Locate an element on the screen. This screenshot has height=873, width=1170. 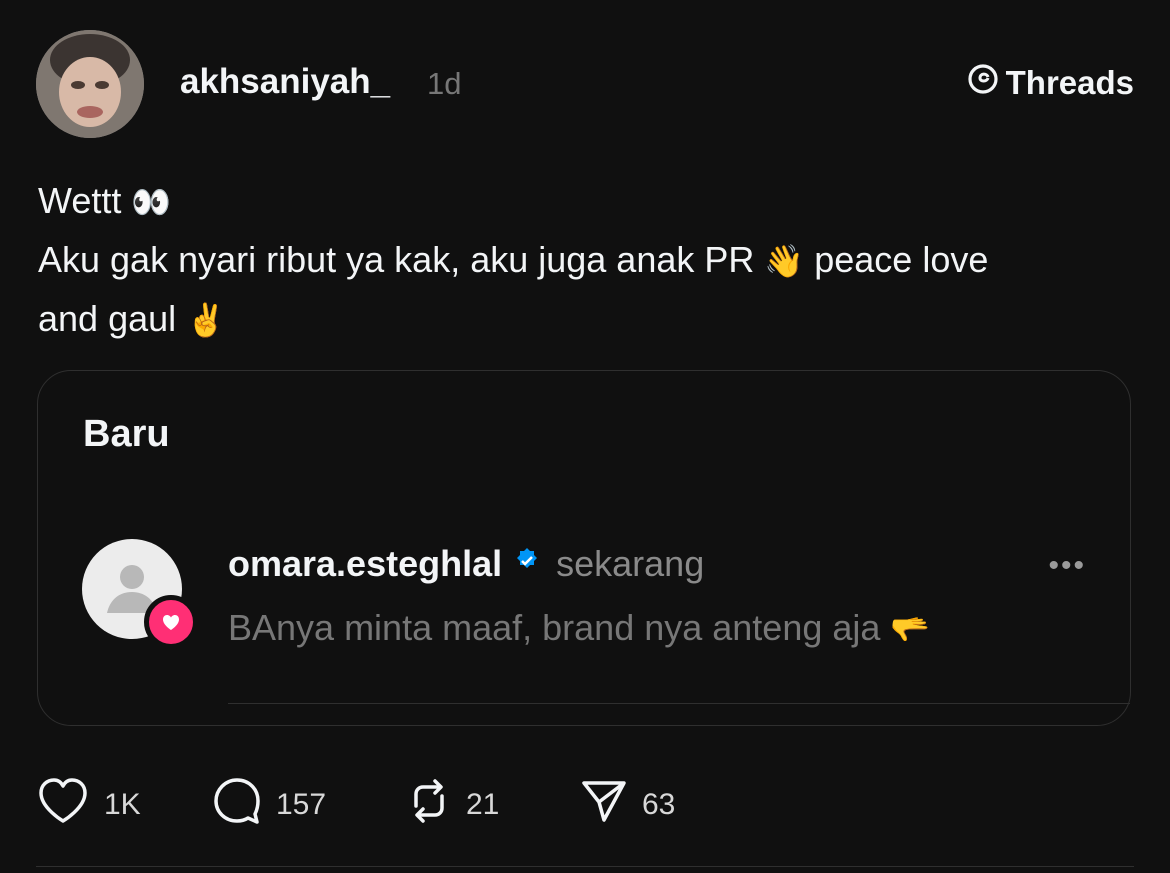
card-divider is located at coordinates (679, 703).